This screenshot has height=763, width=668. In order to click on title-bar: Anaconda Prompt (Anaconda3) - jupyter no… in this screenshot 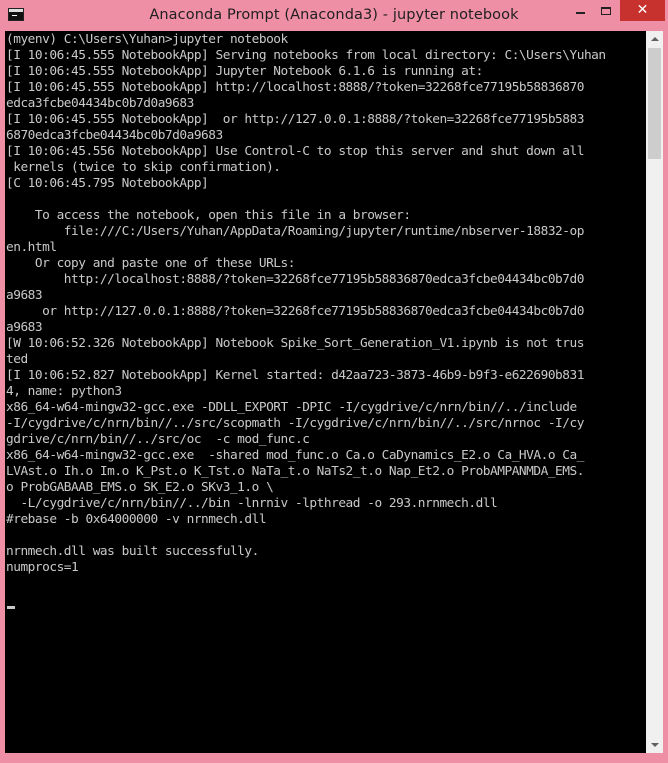, I will do `click(334, 15)`.